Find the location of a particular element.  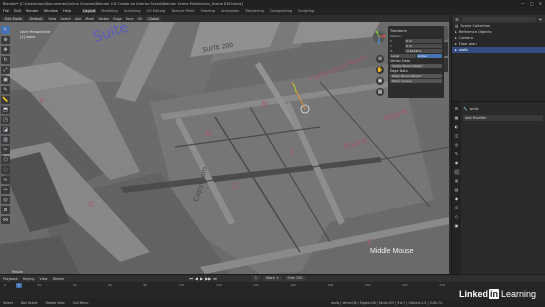

particles-icon: ◍ is located at coordinates (457, 181).